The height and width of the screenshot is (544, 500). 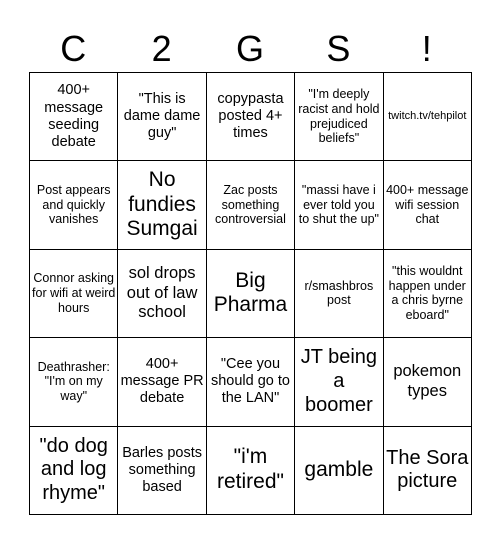 I want to click on bingo-cell: Connor asking for wifi at weird hours, so click(x=74, y=294).